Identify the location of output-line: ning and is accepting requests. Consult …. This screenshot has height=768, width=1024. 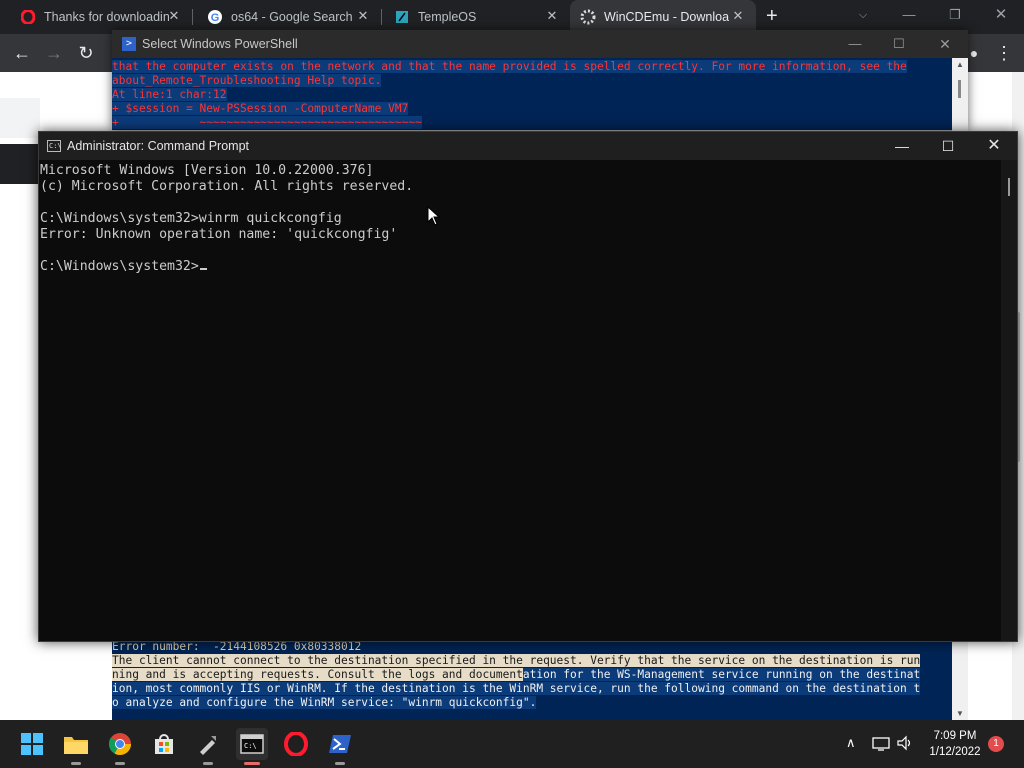
(317, 674).